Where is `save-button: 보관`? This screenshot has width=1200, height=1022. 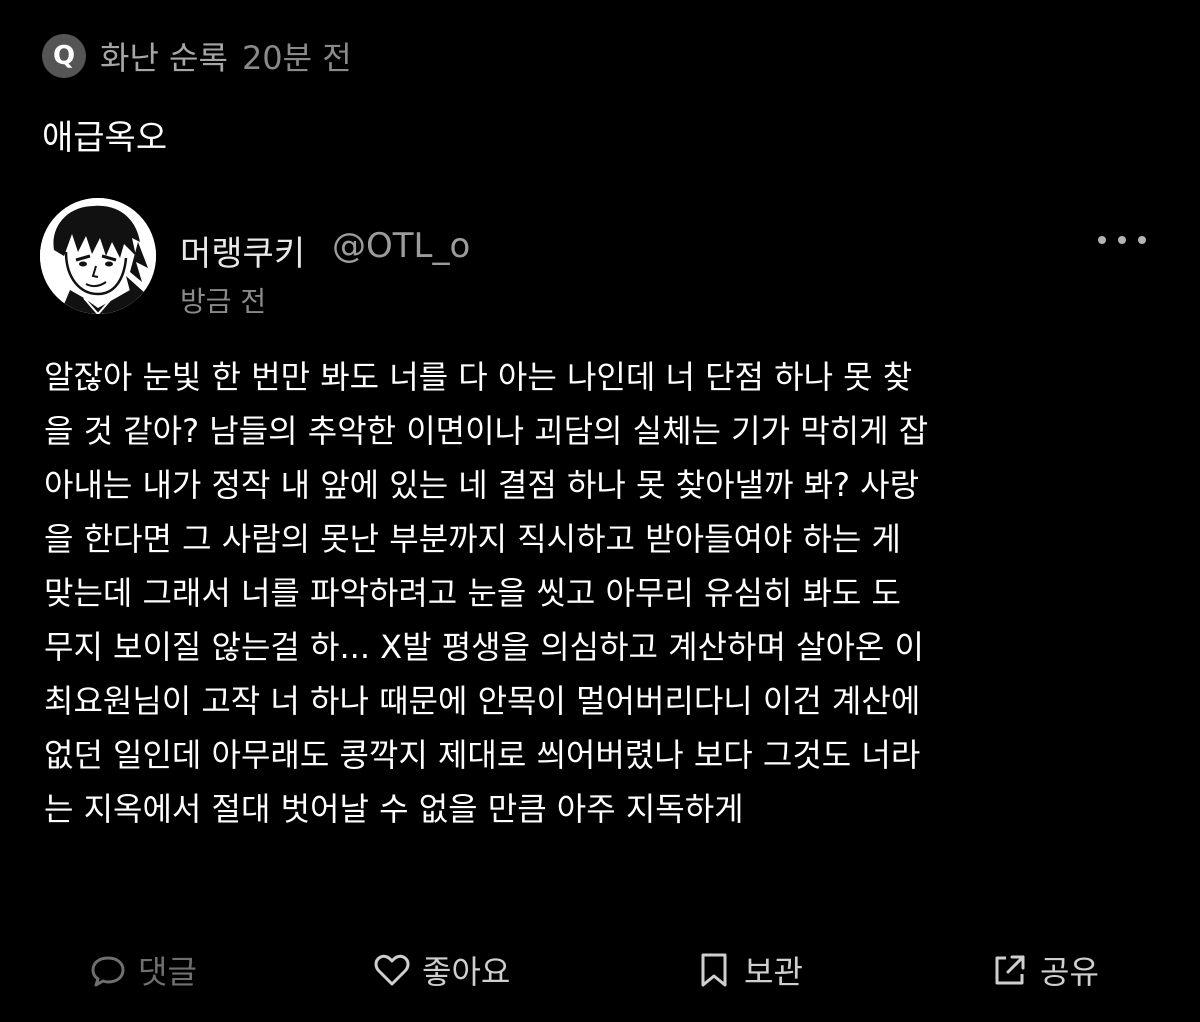 save-button: 보관 is located at coordinates (748, 970).